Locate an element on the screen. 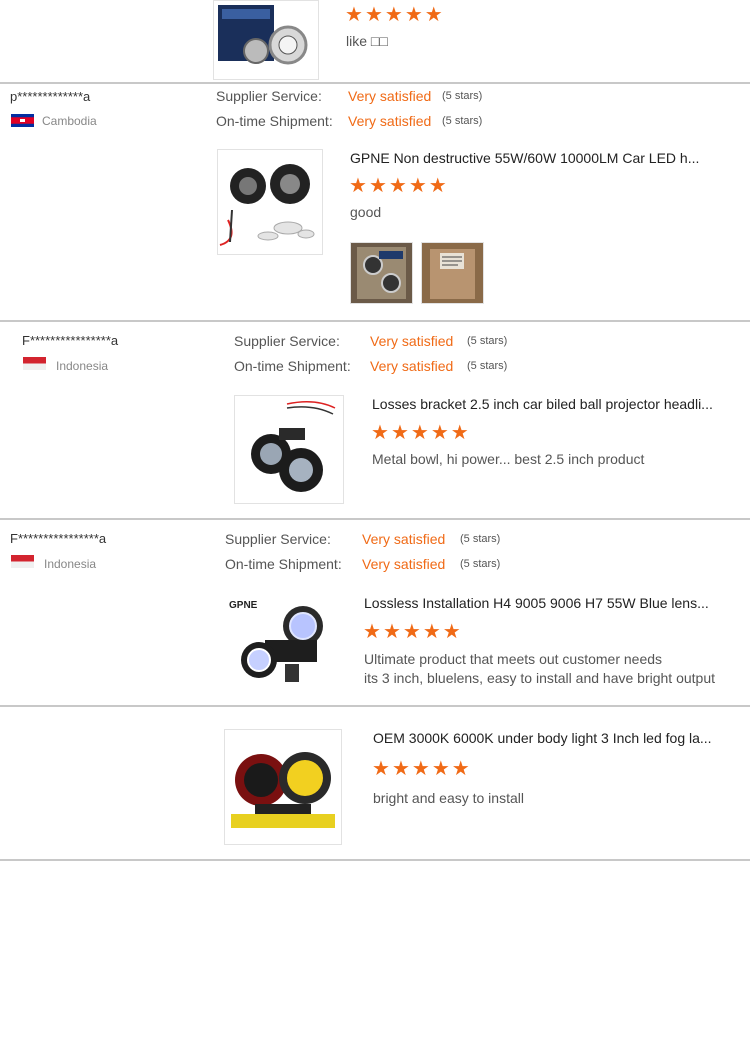 Image resolution: width=750 pixels, height=1040 pixels. product-thumbnail: GPNE is located at coordinates (281, 645).